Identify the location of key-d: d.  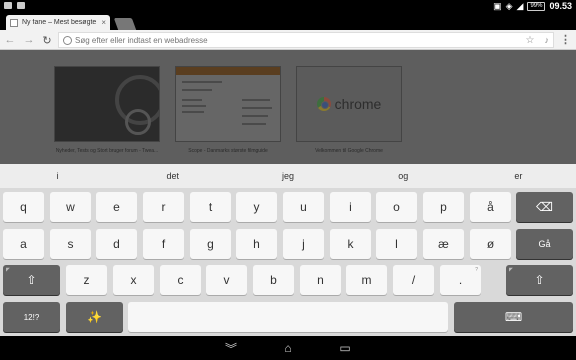
(116, 244).